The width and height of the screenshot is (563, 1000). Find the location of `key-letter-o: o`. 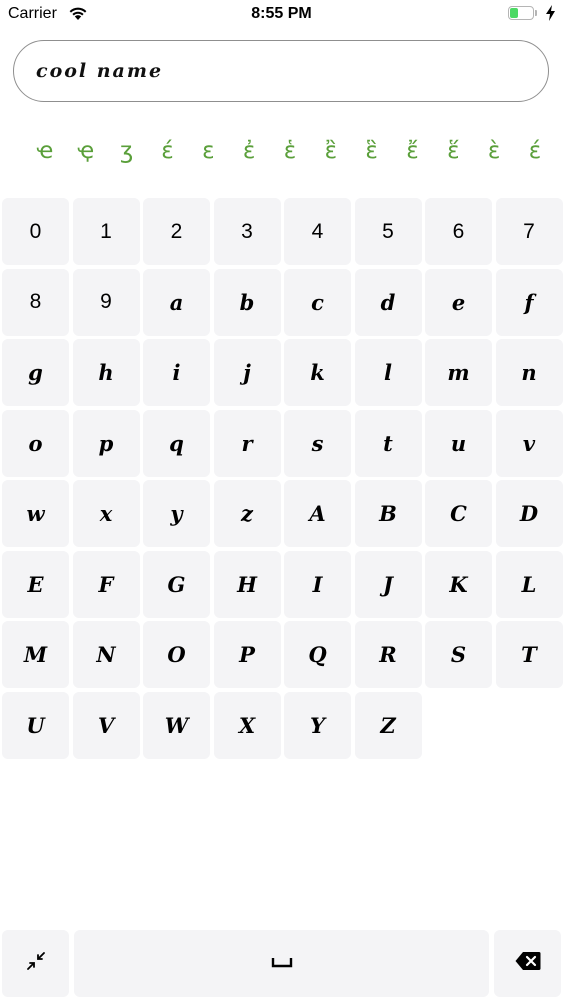

key-letter-o: o is located at coordinates (35, 443).